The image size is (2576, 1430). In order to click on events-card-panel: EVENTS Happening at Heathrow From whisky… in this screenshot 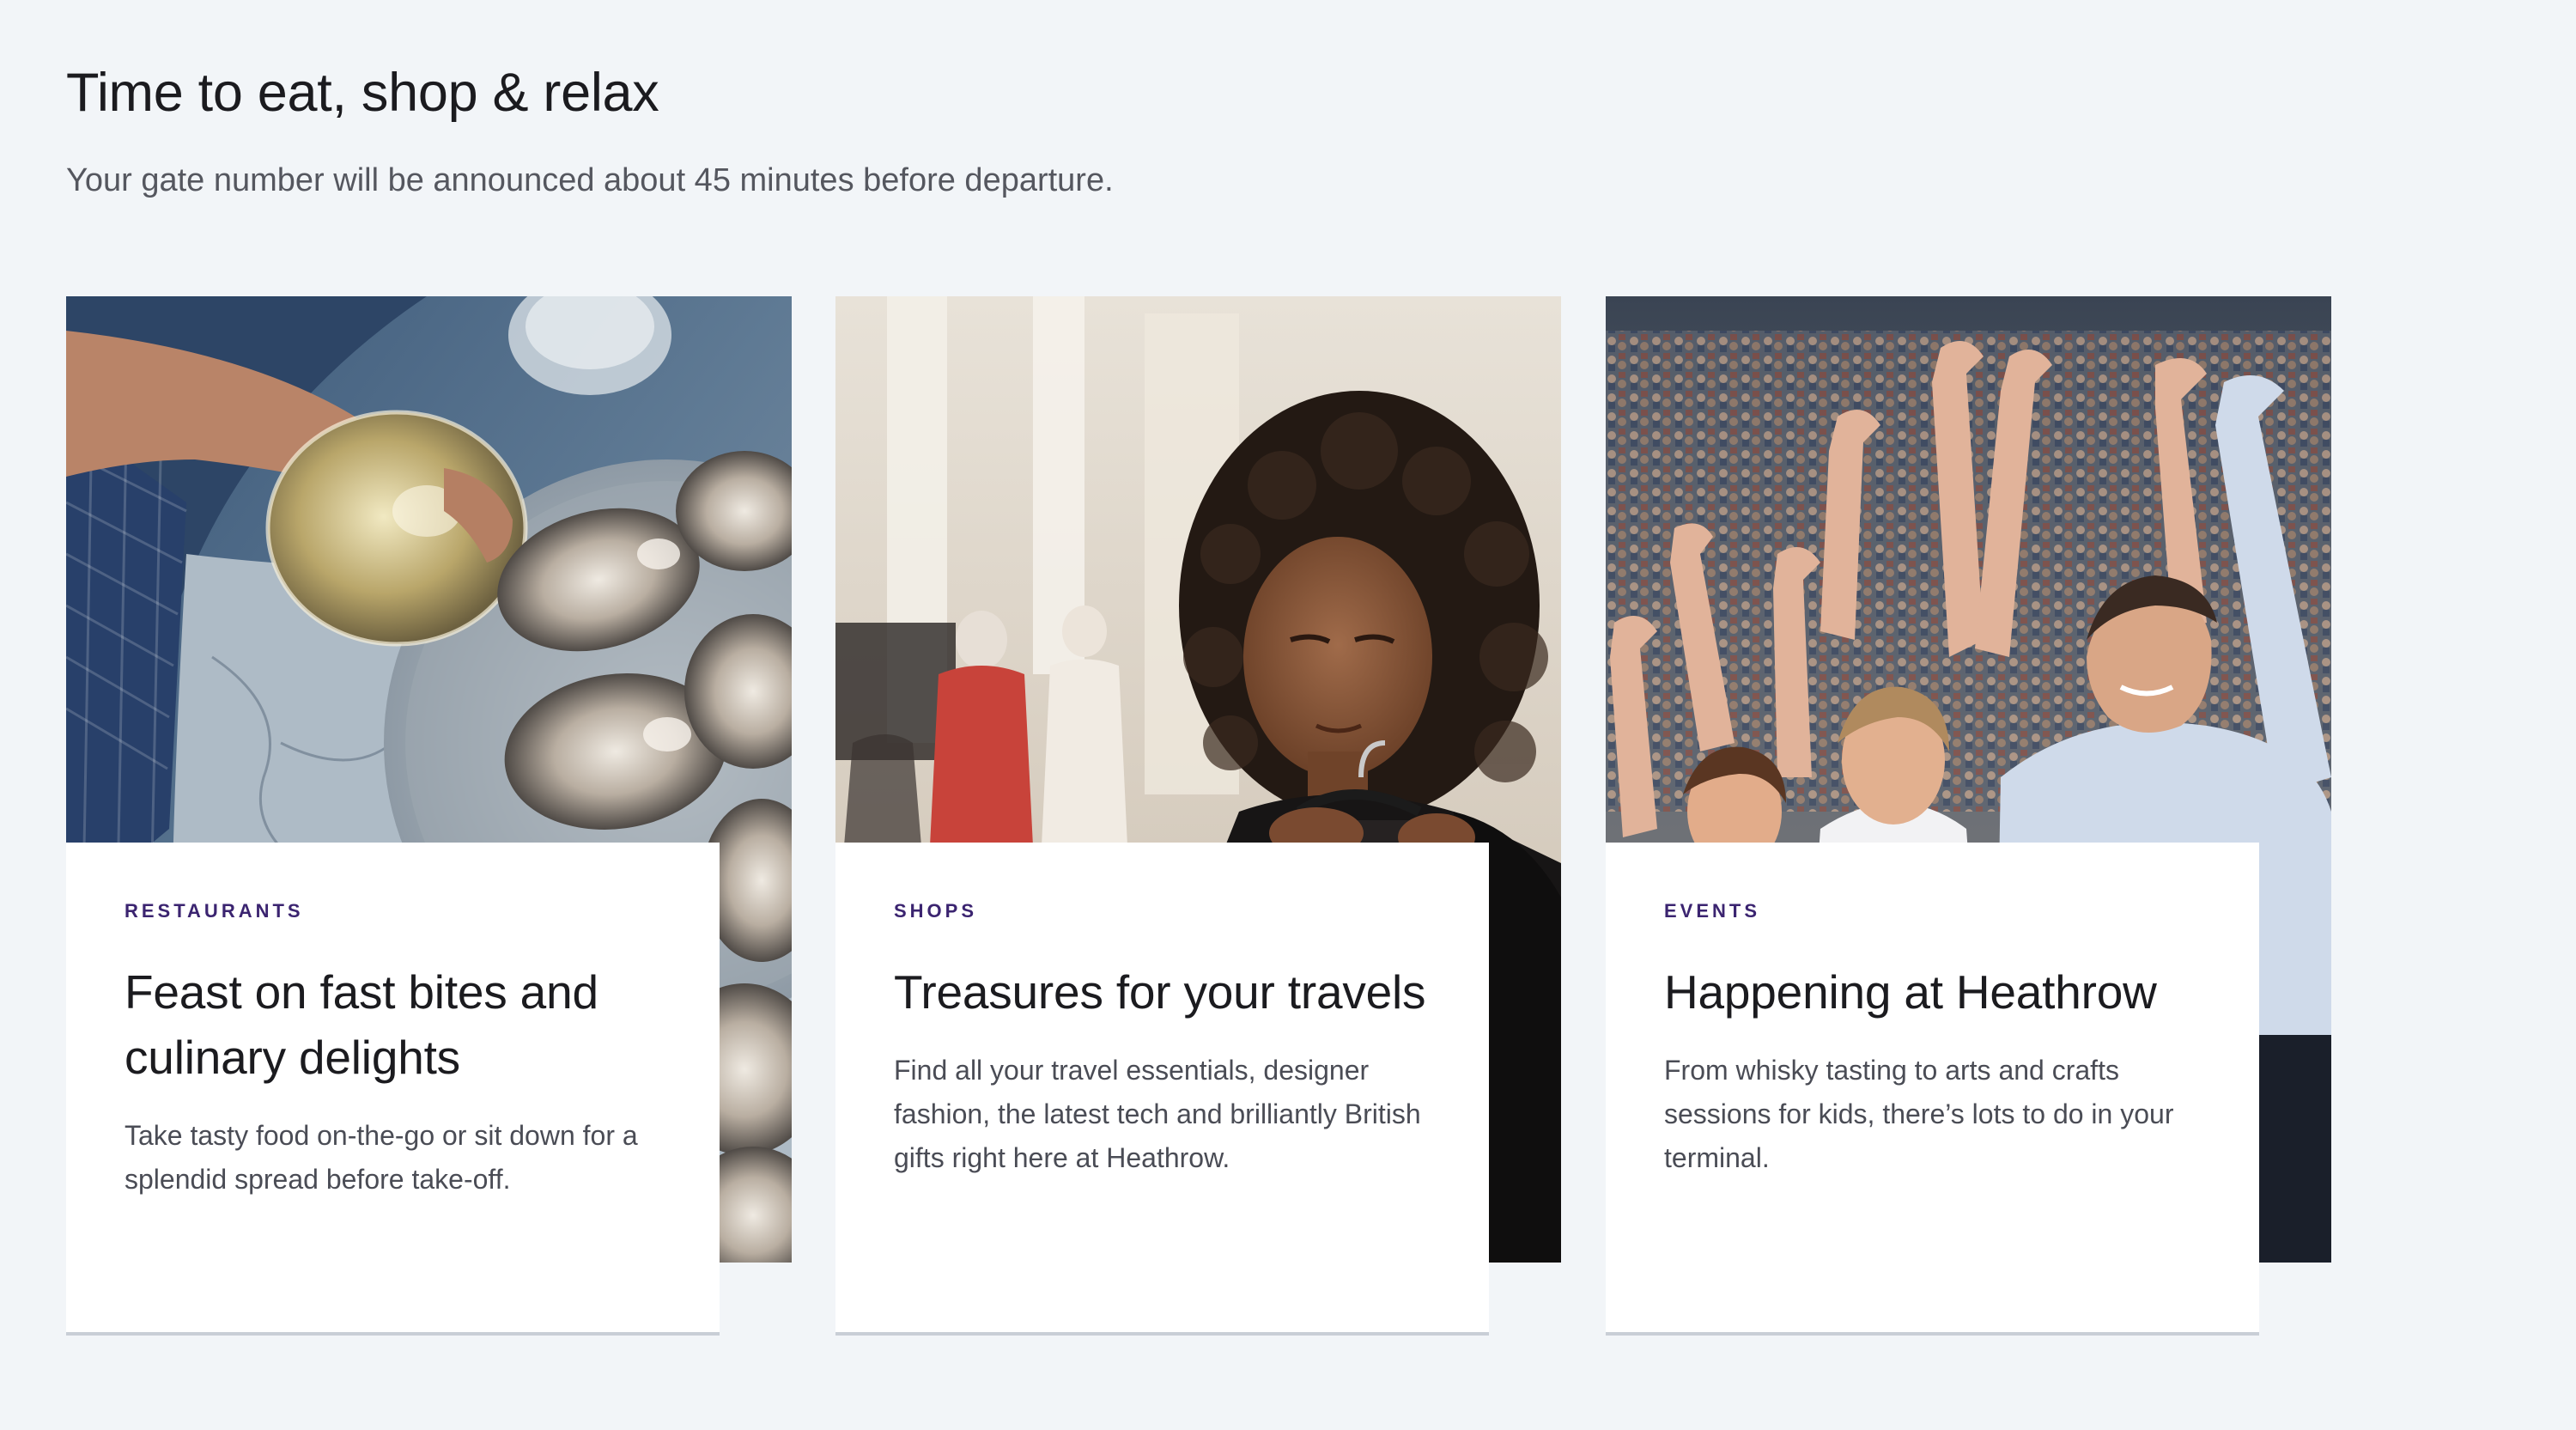, I will do `click(1932, 1089)`.